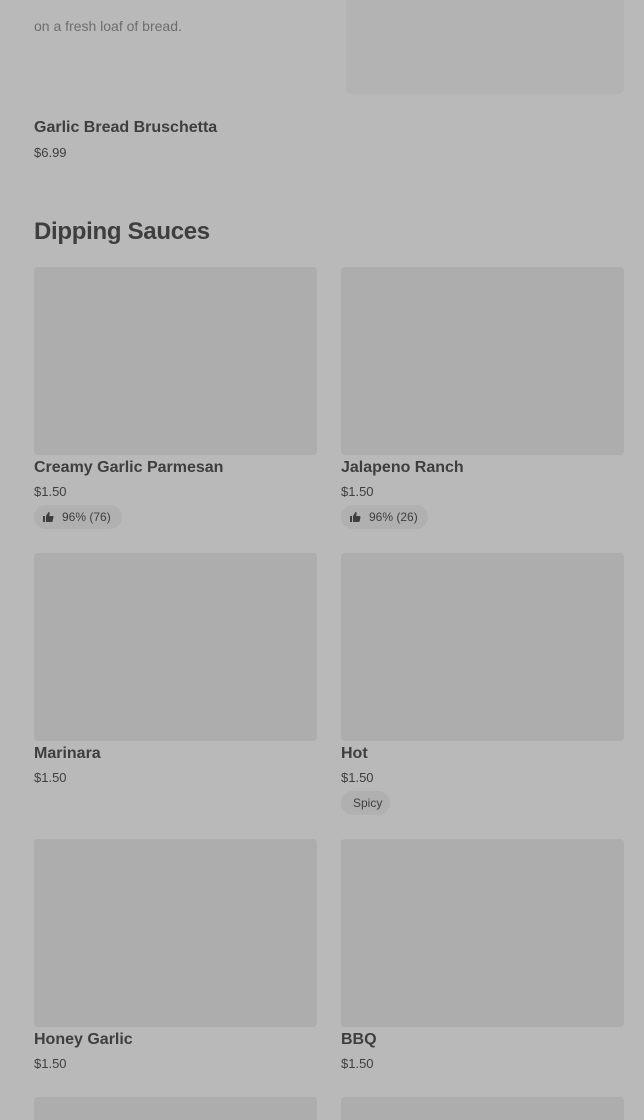  Describe the element at coordinates (393, 517) in the screenshot. I see `rating-text: 96% (26)` at that location.